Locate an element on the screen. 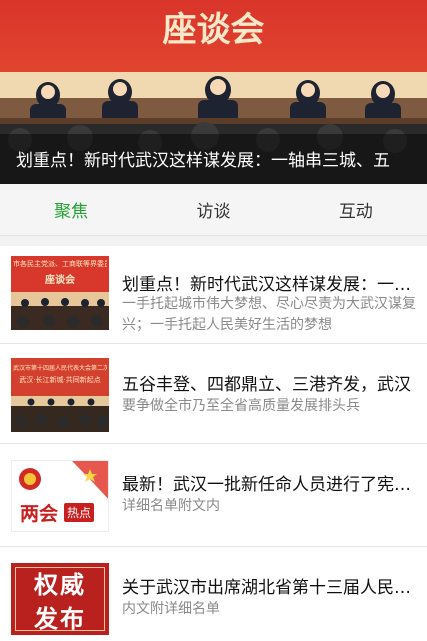 The width and height of the screenshot is (427, 641). tab-bar: 聚焦 访谈 互动 is located at coordinates (213, 210).